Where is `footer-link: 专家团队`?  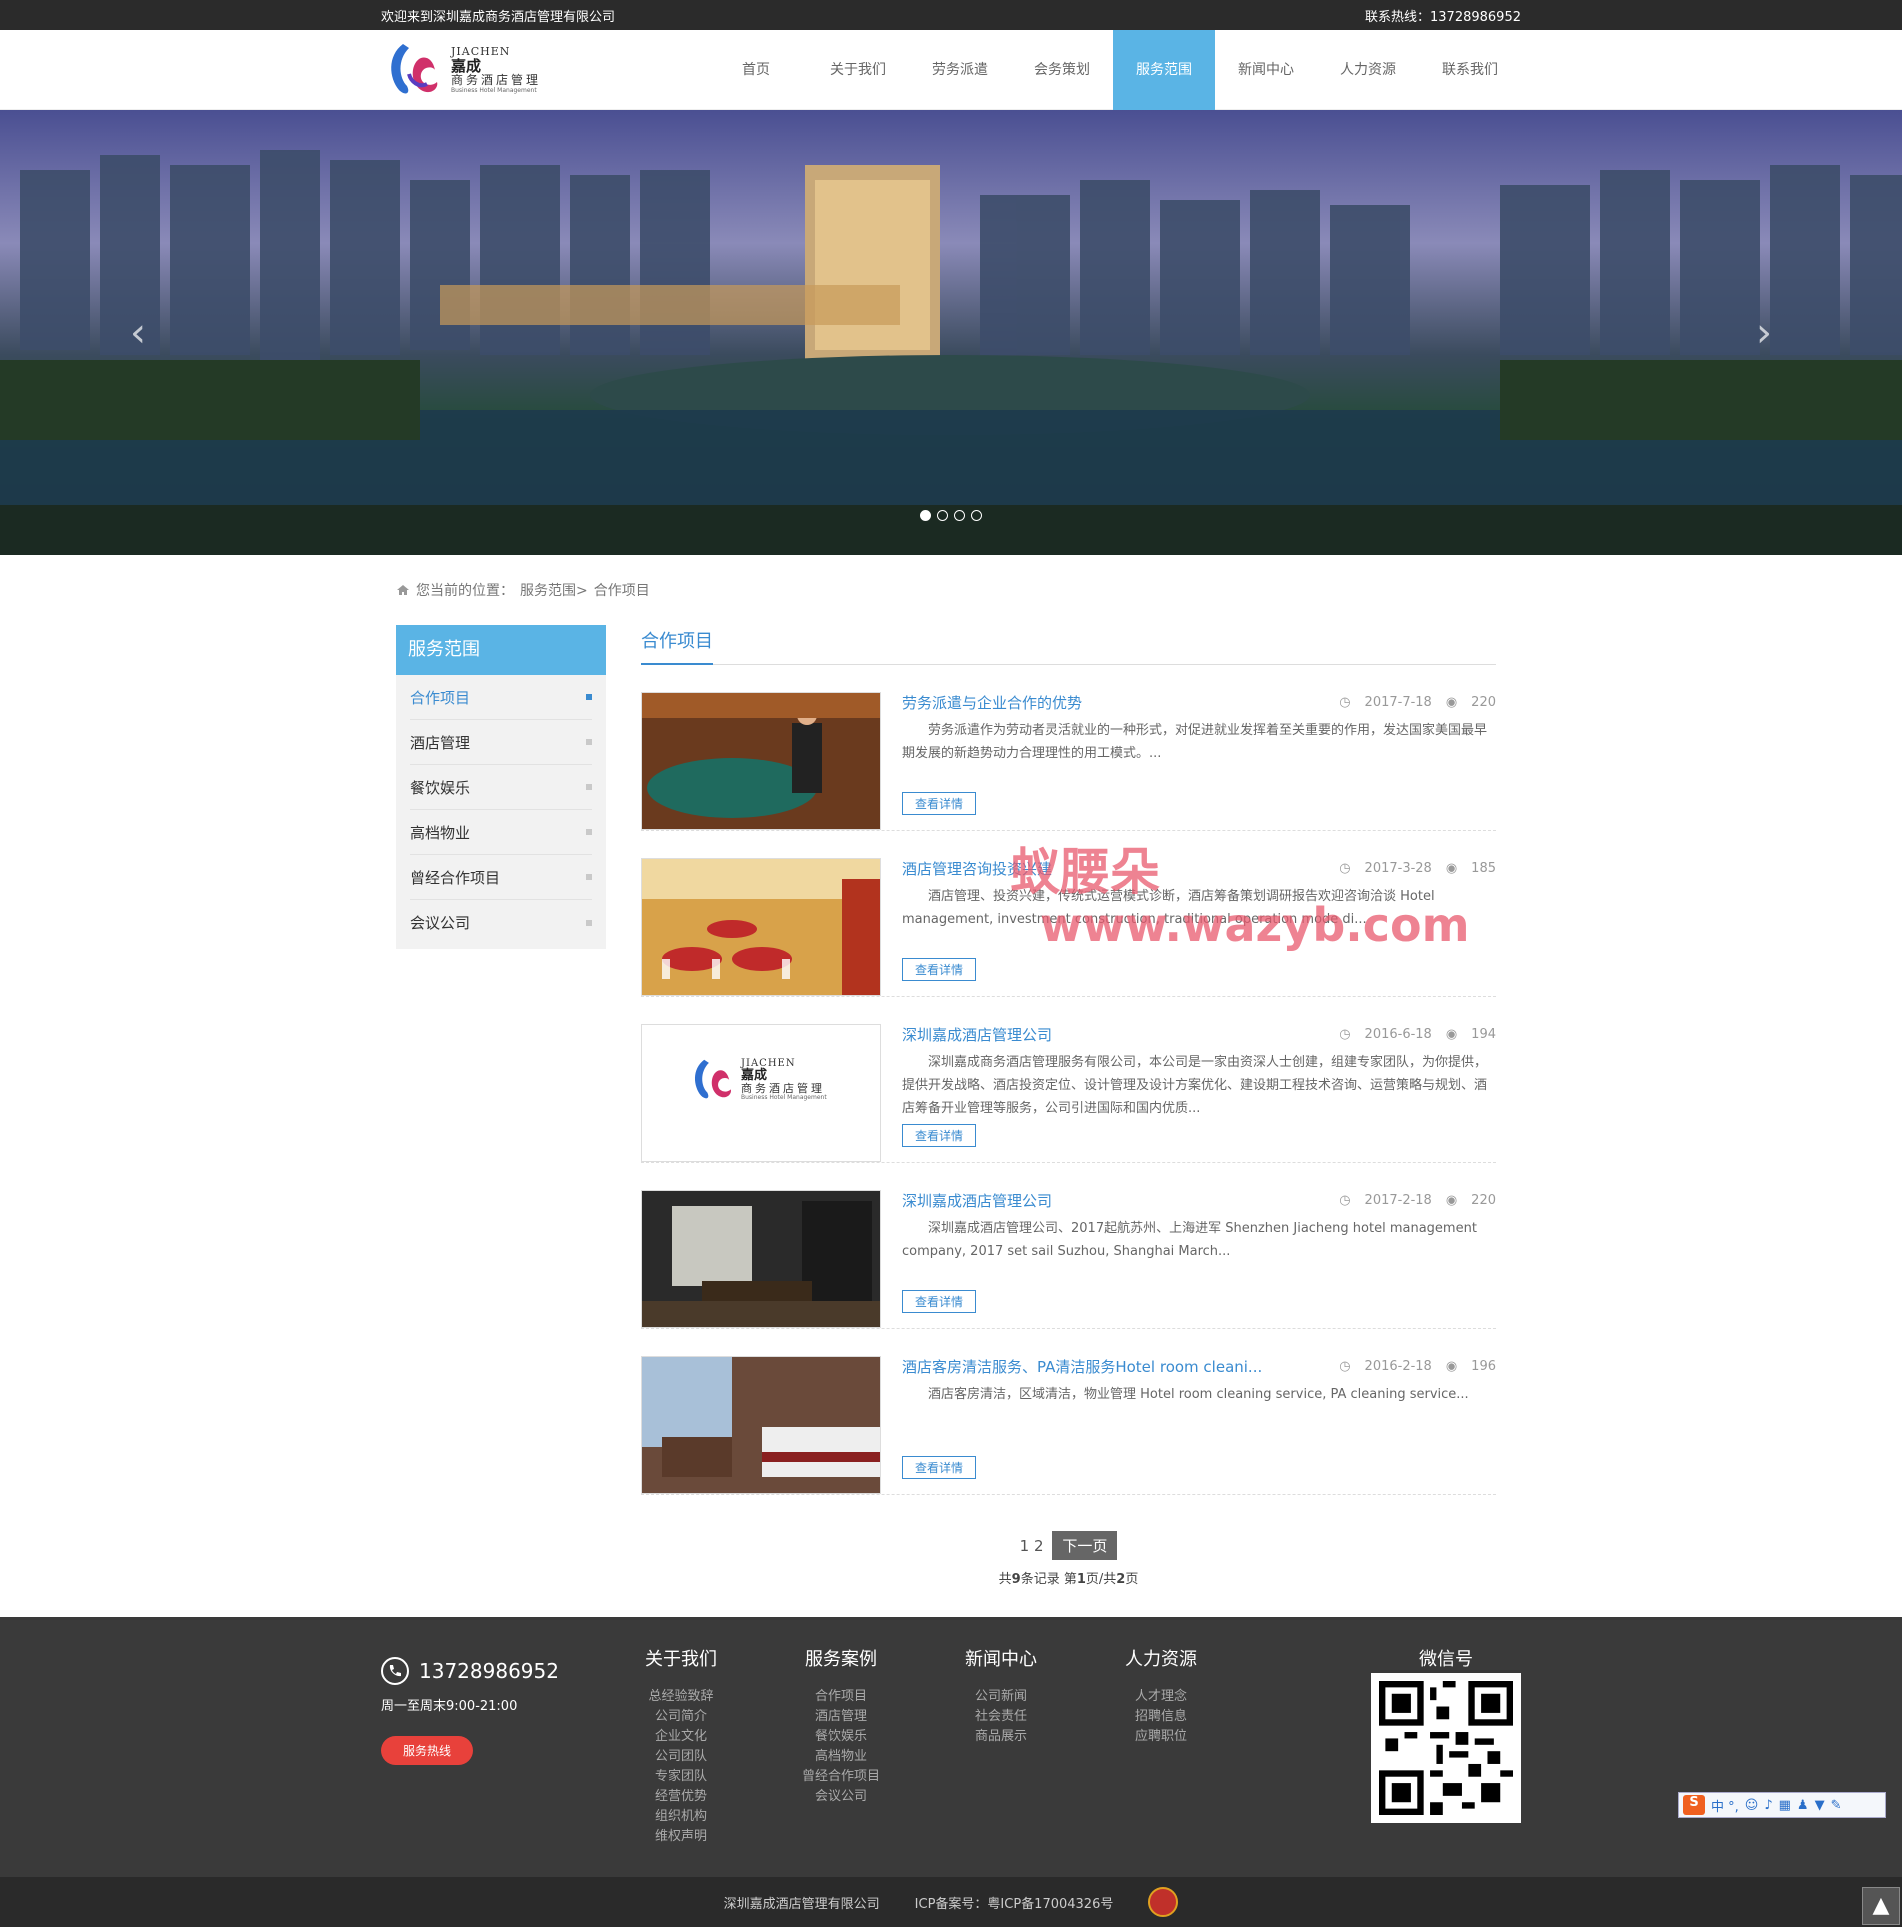 footer-link: 专家团队 is located at coordinates (681, 1777).